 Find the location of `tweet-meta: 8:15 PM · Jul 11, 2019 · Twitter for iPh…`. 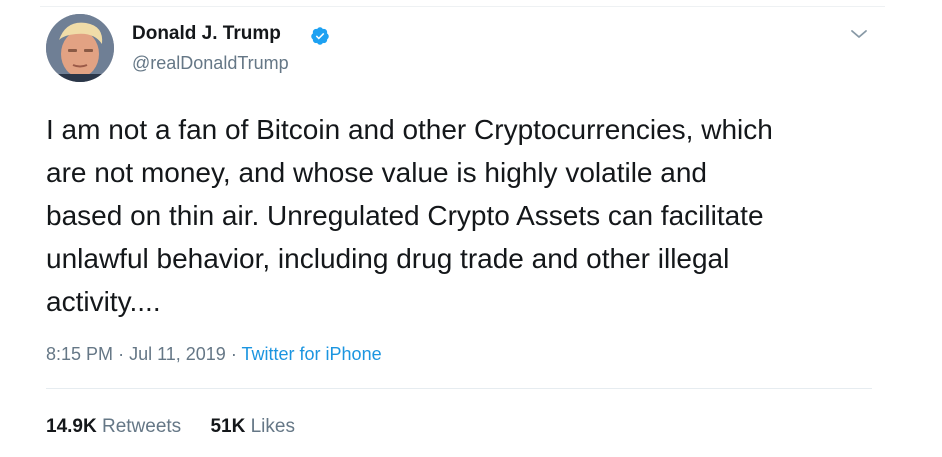

tweet-meta: 8:15 PM · Jul 11, 2019 · Twitter for iPh… is located at coordinates (214, 354).